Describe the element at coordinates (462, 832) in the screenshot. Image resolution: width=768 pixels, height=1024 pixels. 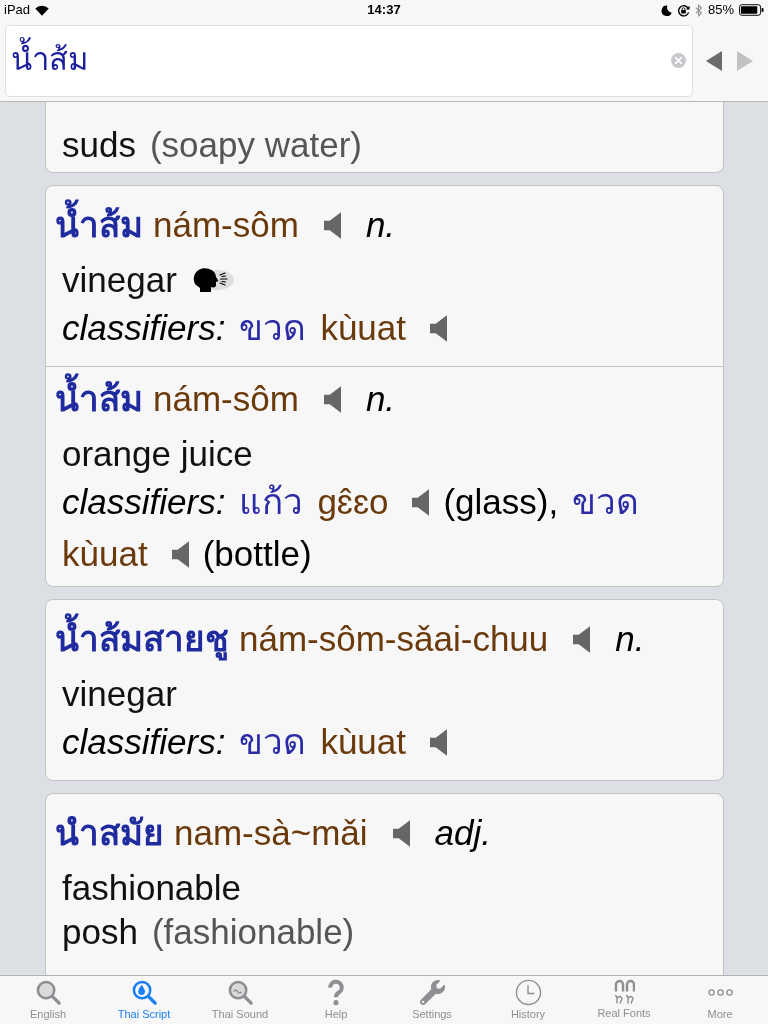
I see `part-of-speech: adj.` at that location.